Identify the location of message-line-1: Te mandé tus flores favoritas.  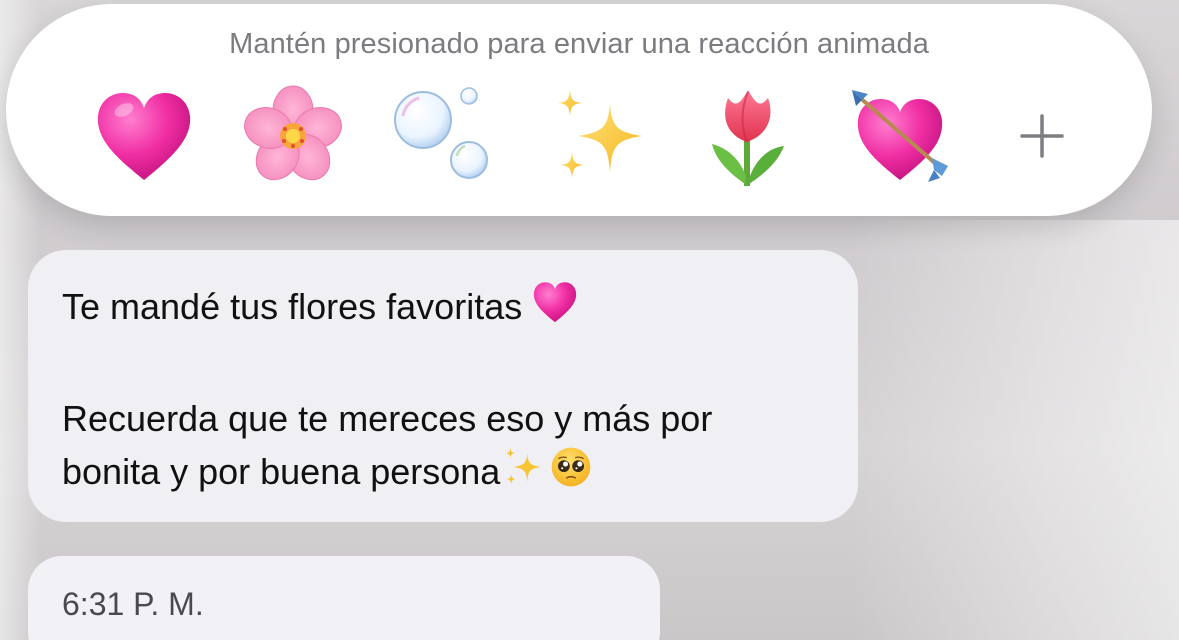
(320, 306).